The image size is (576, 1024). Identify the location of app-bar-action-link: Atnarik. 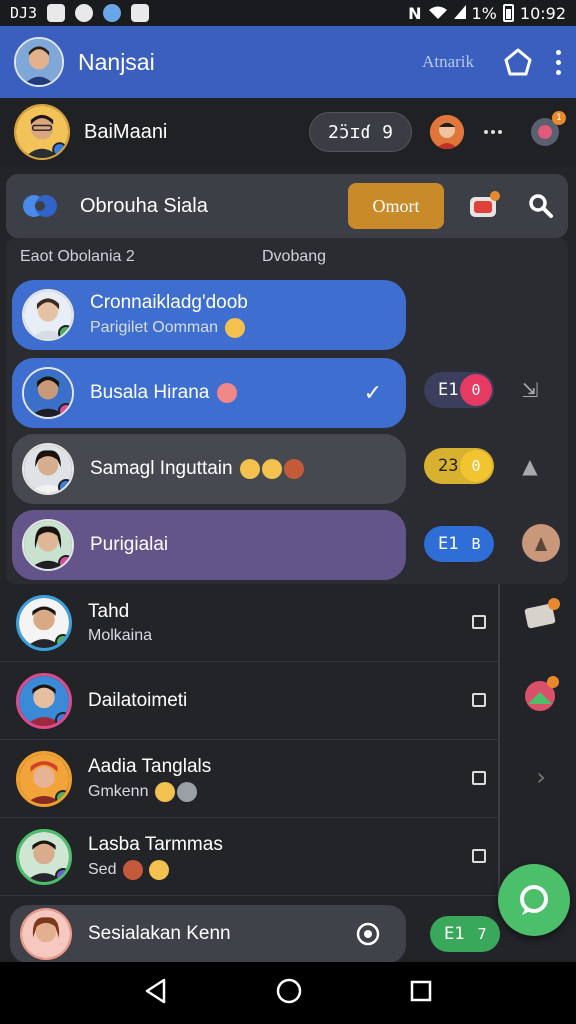
(448, 62).